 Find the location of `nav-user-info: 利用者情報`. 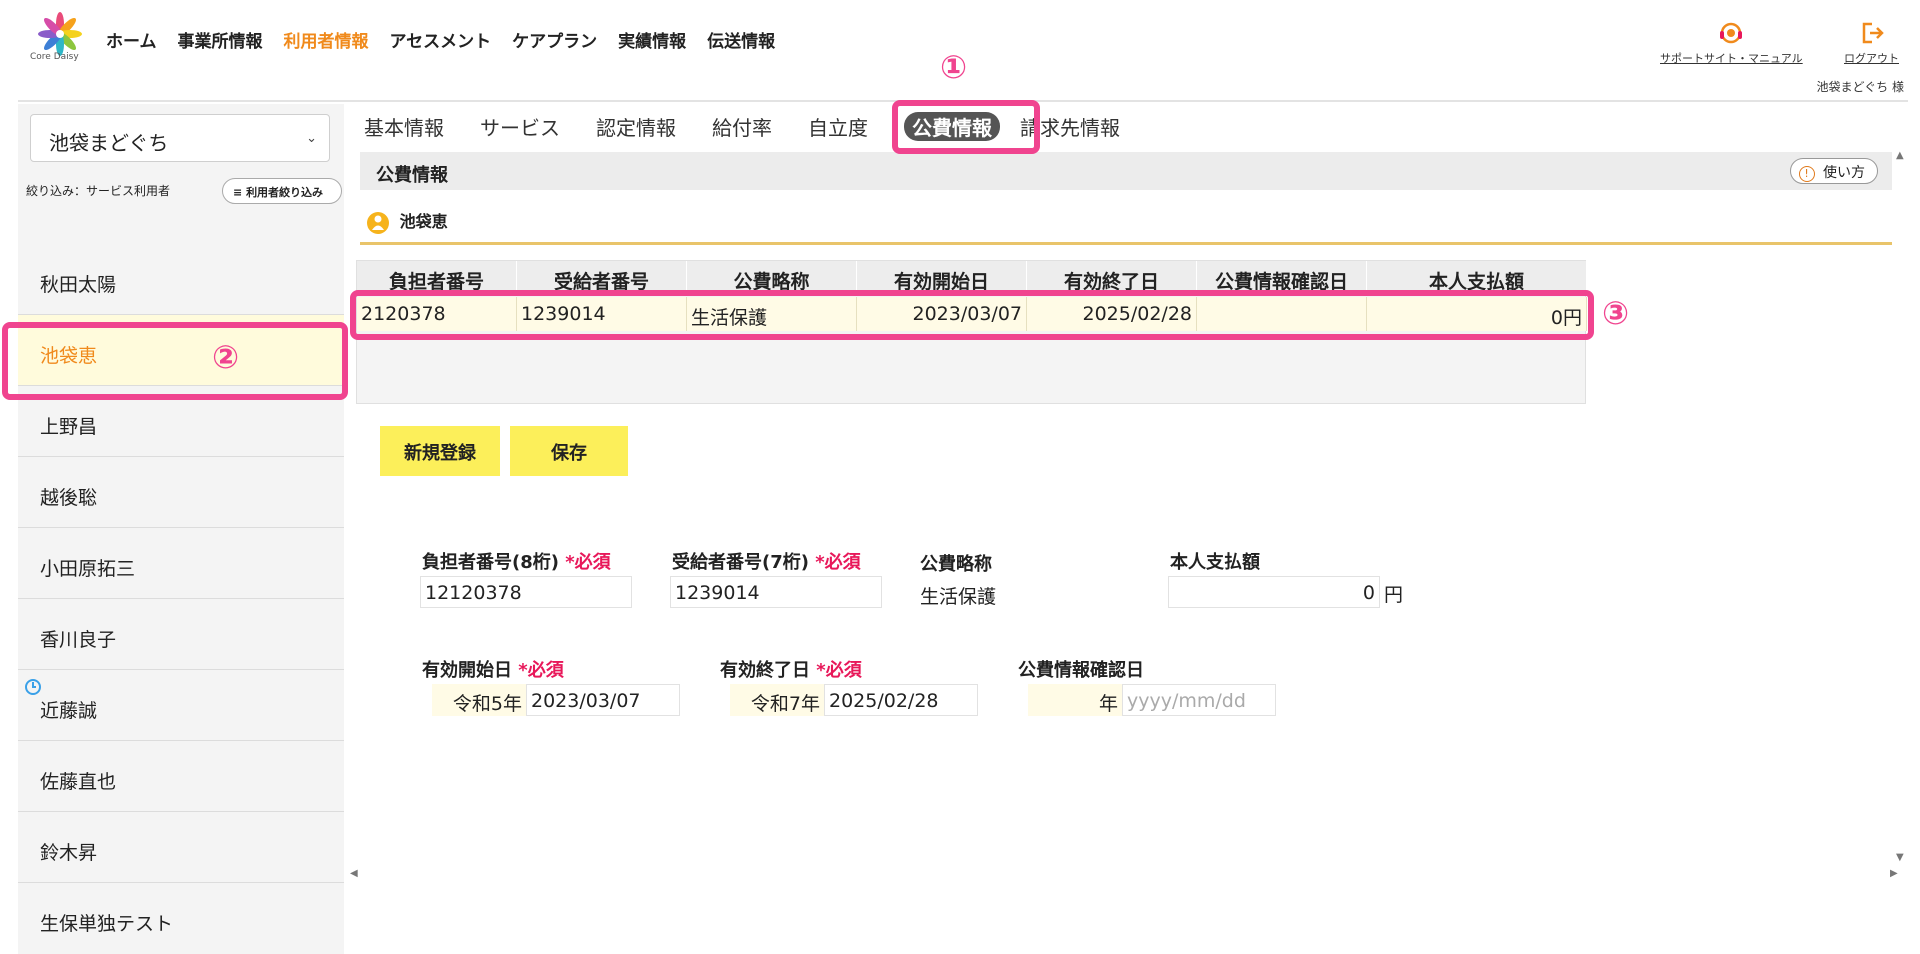

nav-user-info: 利用者情報 is located at coordinates (326, 39).